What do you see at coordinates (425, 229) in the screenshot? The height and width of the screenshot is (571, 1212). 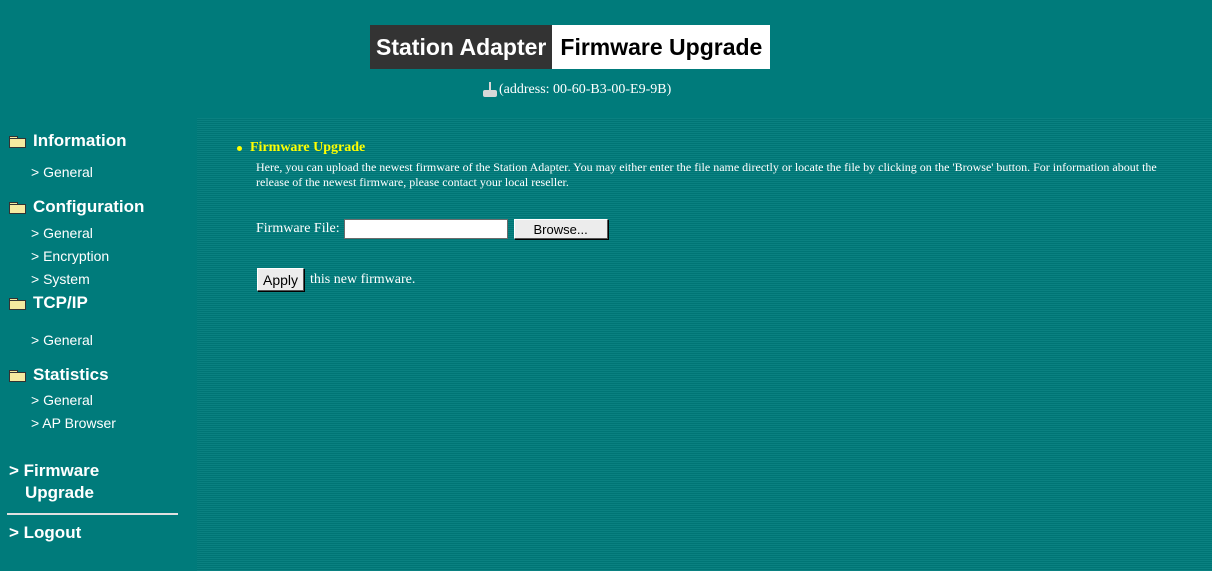 I see `firmware-file-input` at bounding box center [425, 229].